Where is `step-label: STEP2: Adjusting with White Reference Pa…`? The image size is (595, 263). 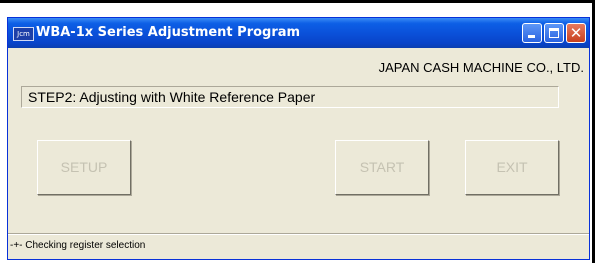
step-label: STEP2: Adjusting with White Reference Pa… is located at coordinates (172, 97).